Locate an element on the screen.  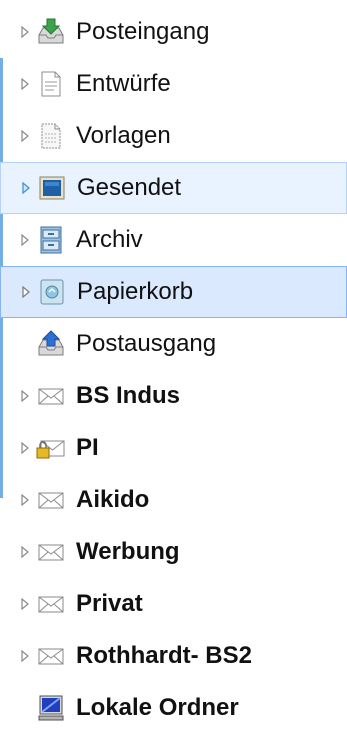
folder-item-posteingang: Posteingang is located at coordinates (173, 32).